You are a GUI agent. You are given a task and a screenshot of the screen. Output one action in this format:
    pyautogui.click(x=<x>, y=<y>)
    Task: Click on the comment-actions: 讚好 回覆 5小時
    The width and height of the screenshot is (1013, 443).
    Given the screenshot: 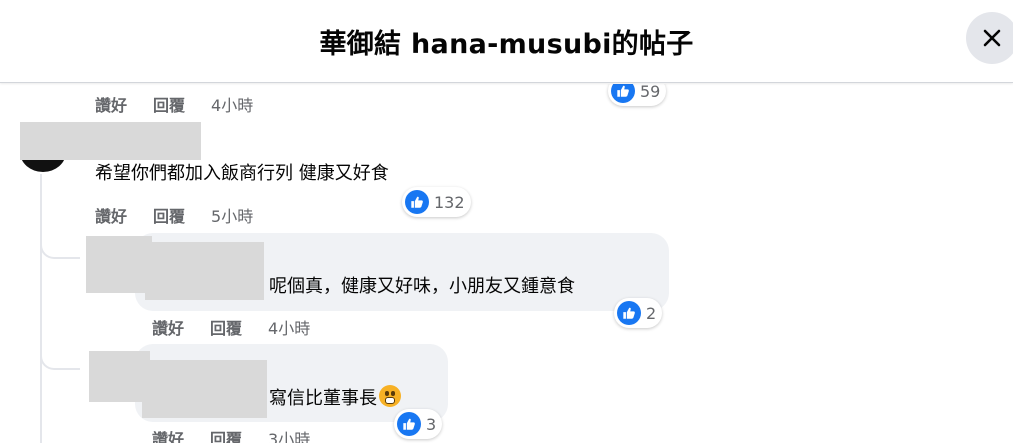 What is the action you would take?
    pyautogui.click(x=174, y=215)
    